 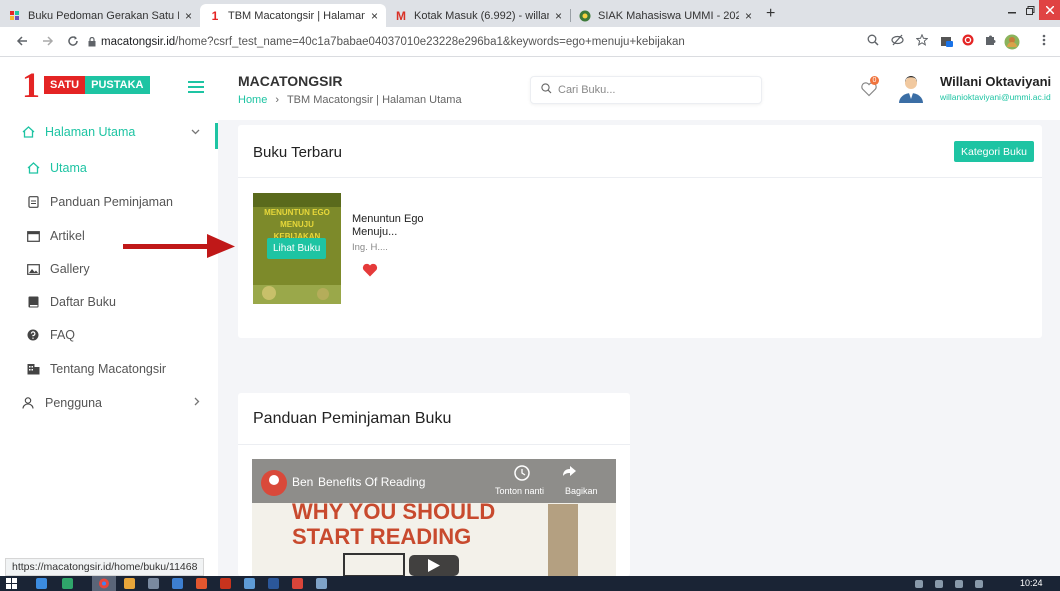 What do you see at coordinates (83, 302) in the screenshot?
I see `sidebar-item-label: Daftar Buku` at bounding box center [83, 302].